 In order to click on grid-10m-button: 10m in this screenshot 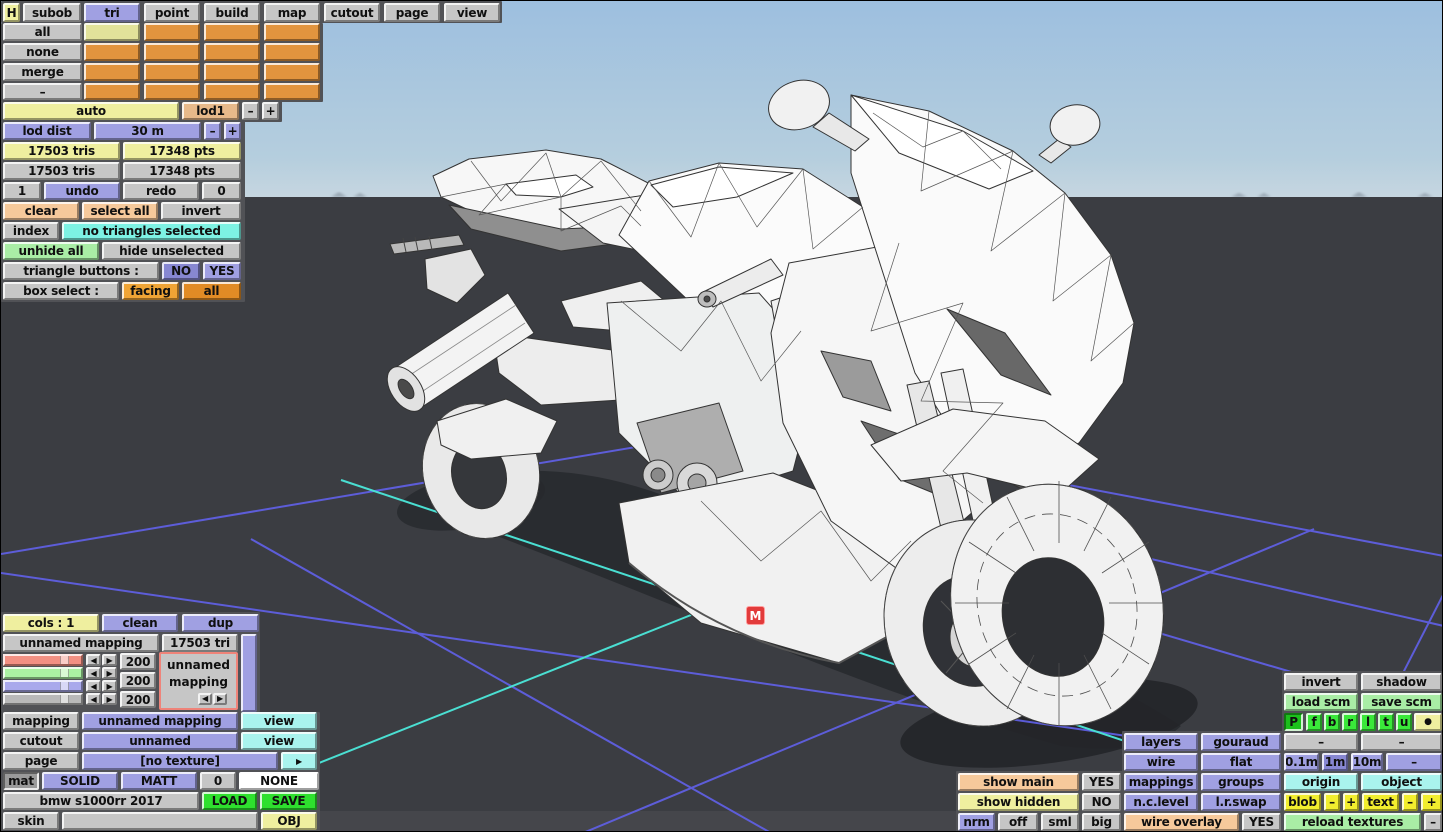, I will do `click(1367, 762)`.